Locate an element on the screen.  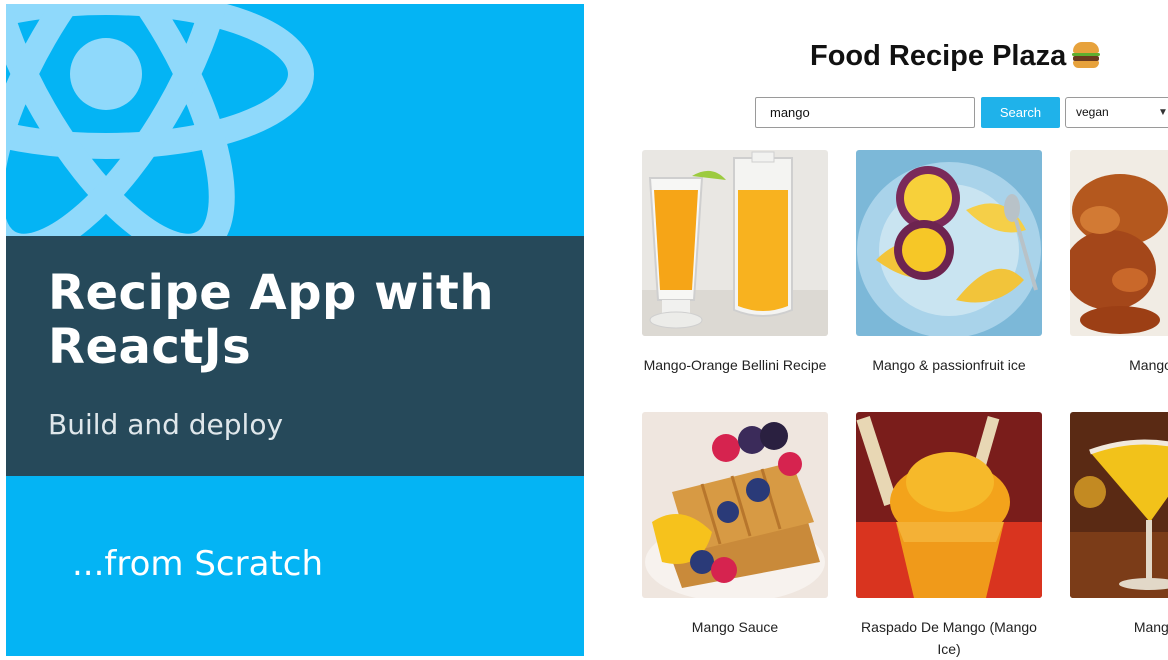
search-input is located at coordinates (865, 112).